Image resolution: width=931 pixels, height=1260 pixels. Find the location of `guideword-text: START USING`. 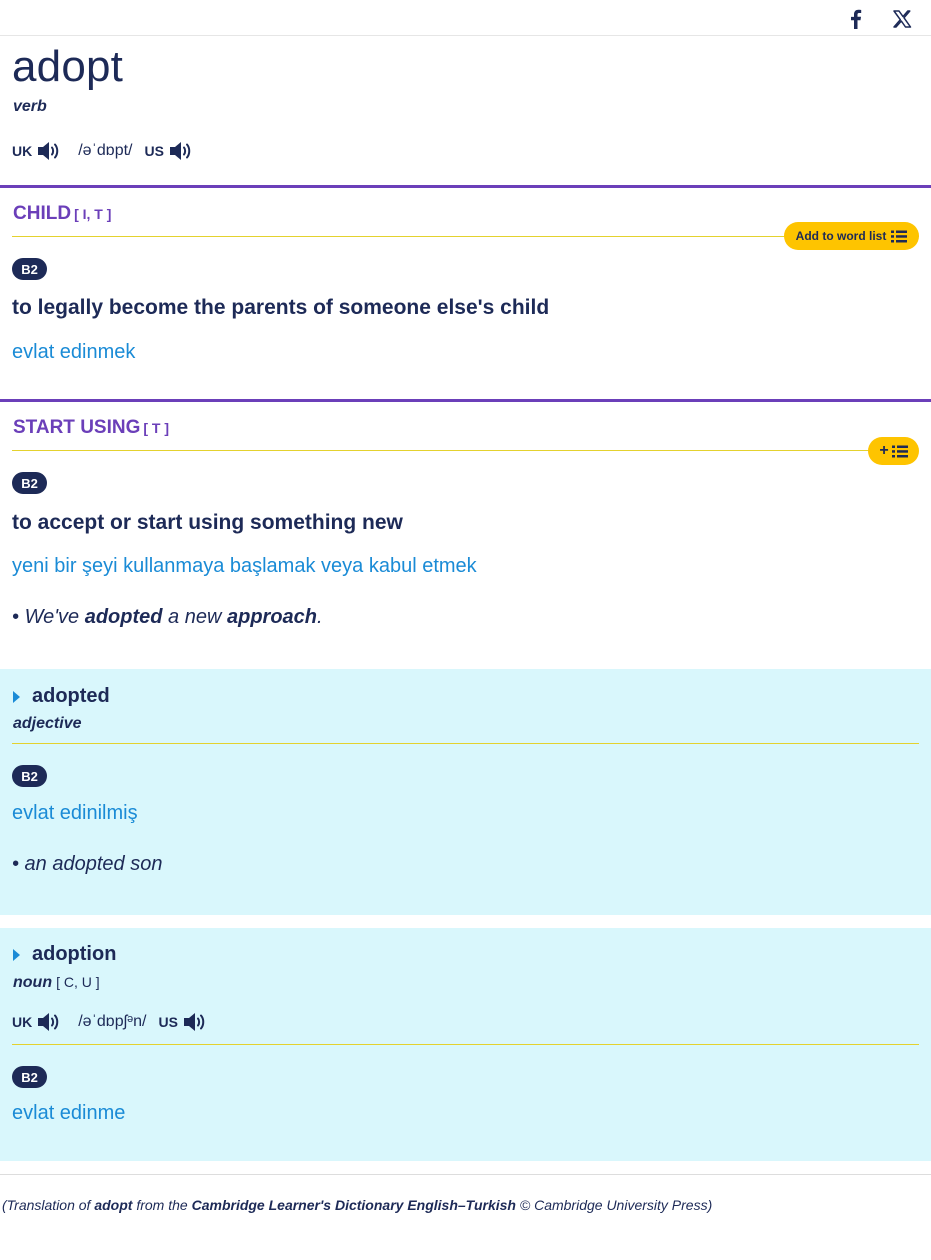

guideword-text: START USING is located at coordinates (77, 427).